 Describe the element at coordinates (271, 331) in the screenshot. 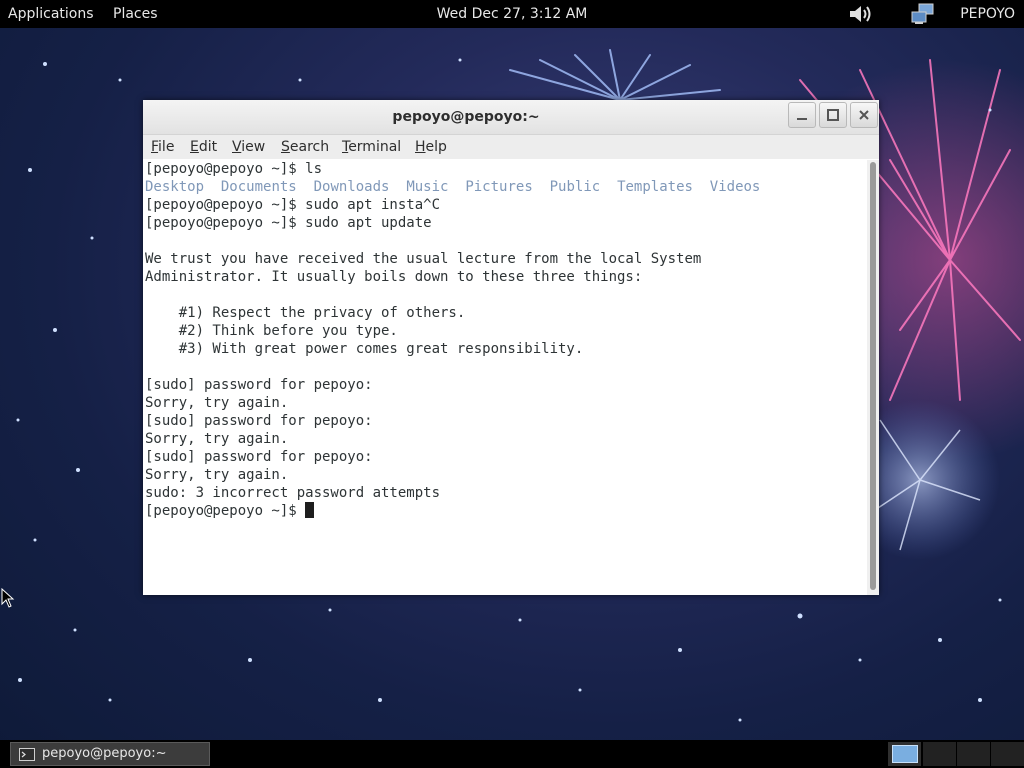

I see `terminal-line: #2) Think before you type.` at that location.